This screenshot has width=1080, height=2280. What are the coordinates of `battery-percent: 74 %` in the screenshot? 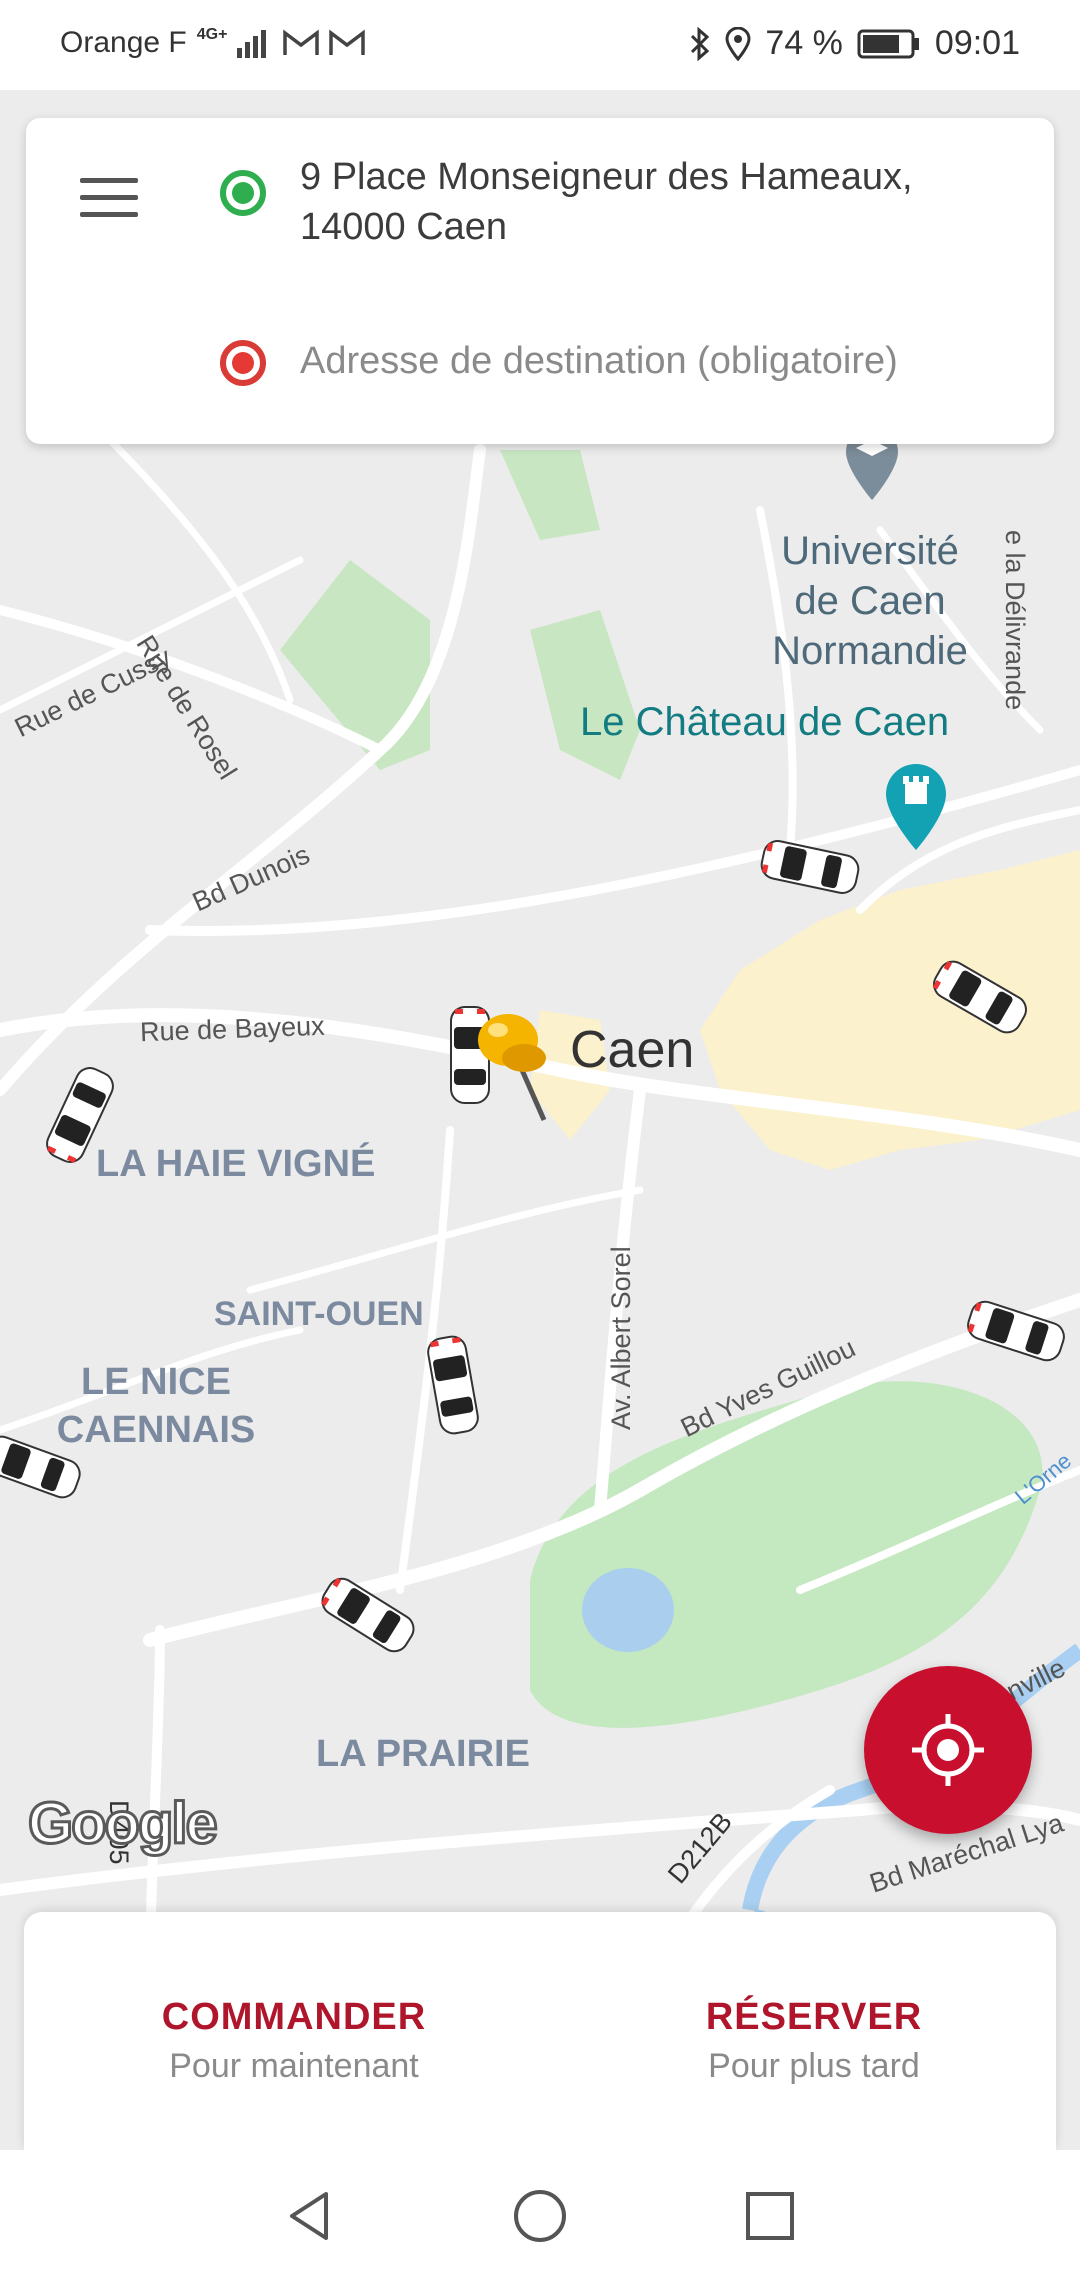 It's located at (804, 43).